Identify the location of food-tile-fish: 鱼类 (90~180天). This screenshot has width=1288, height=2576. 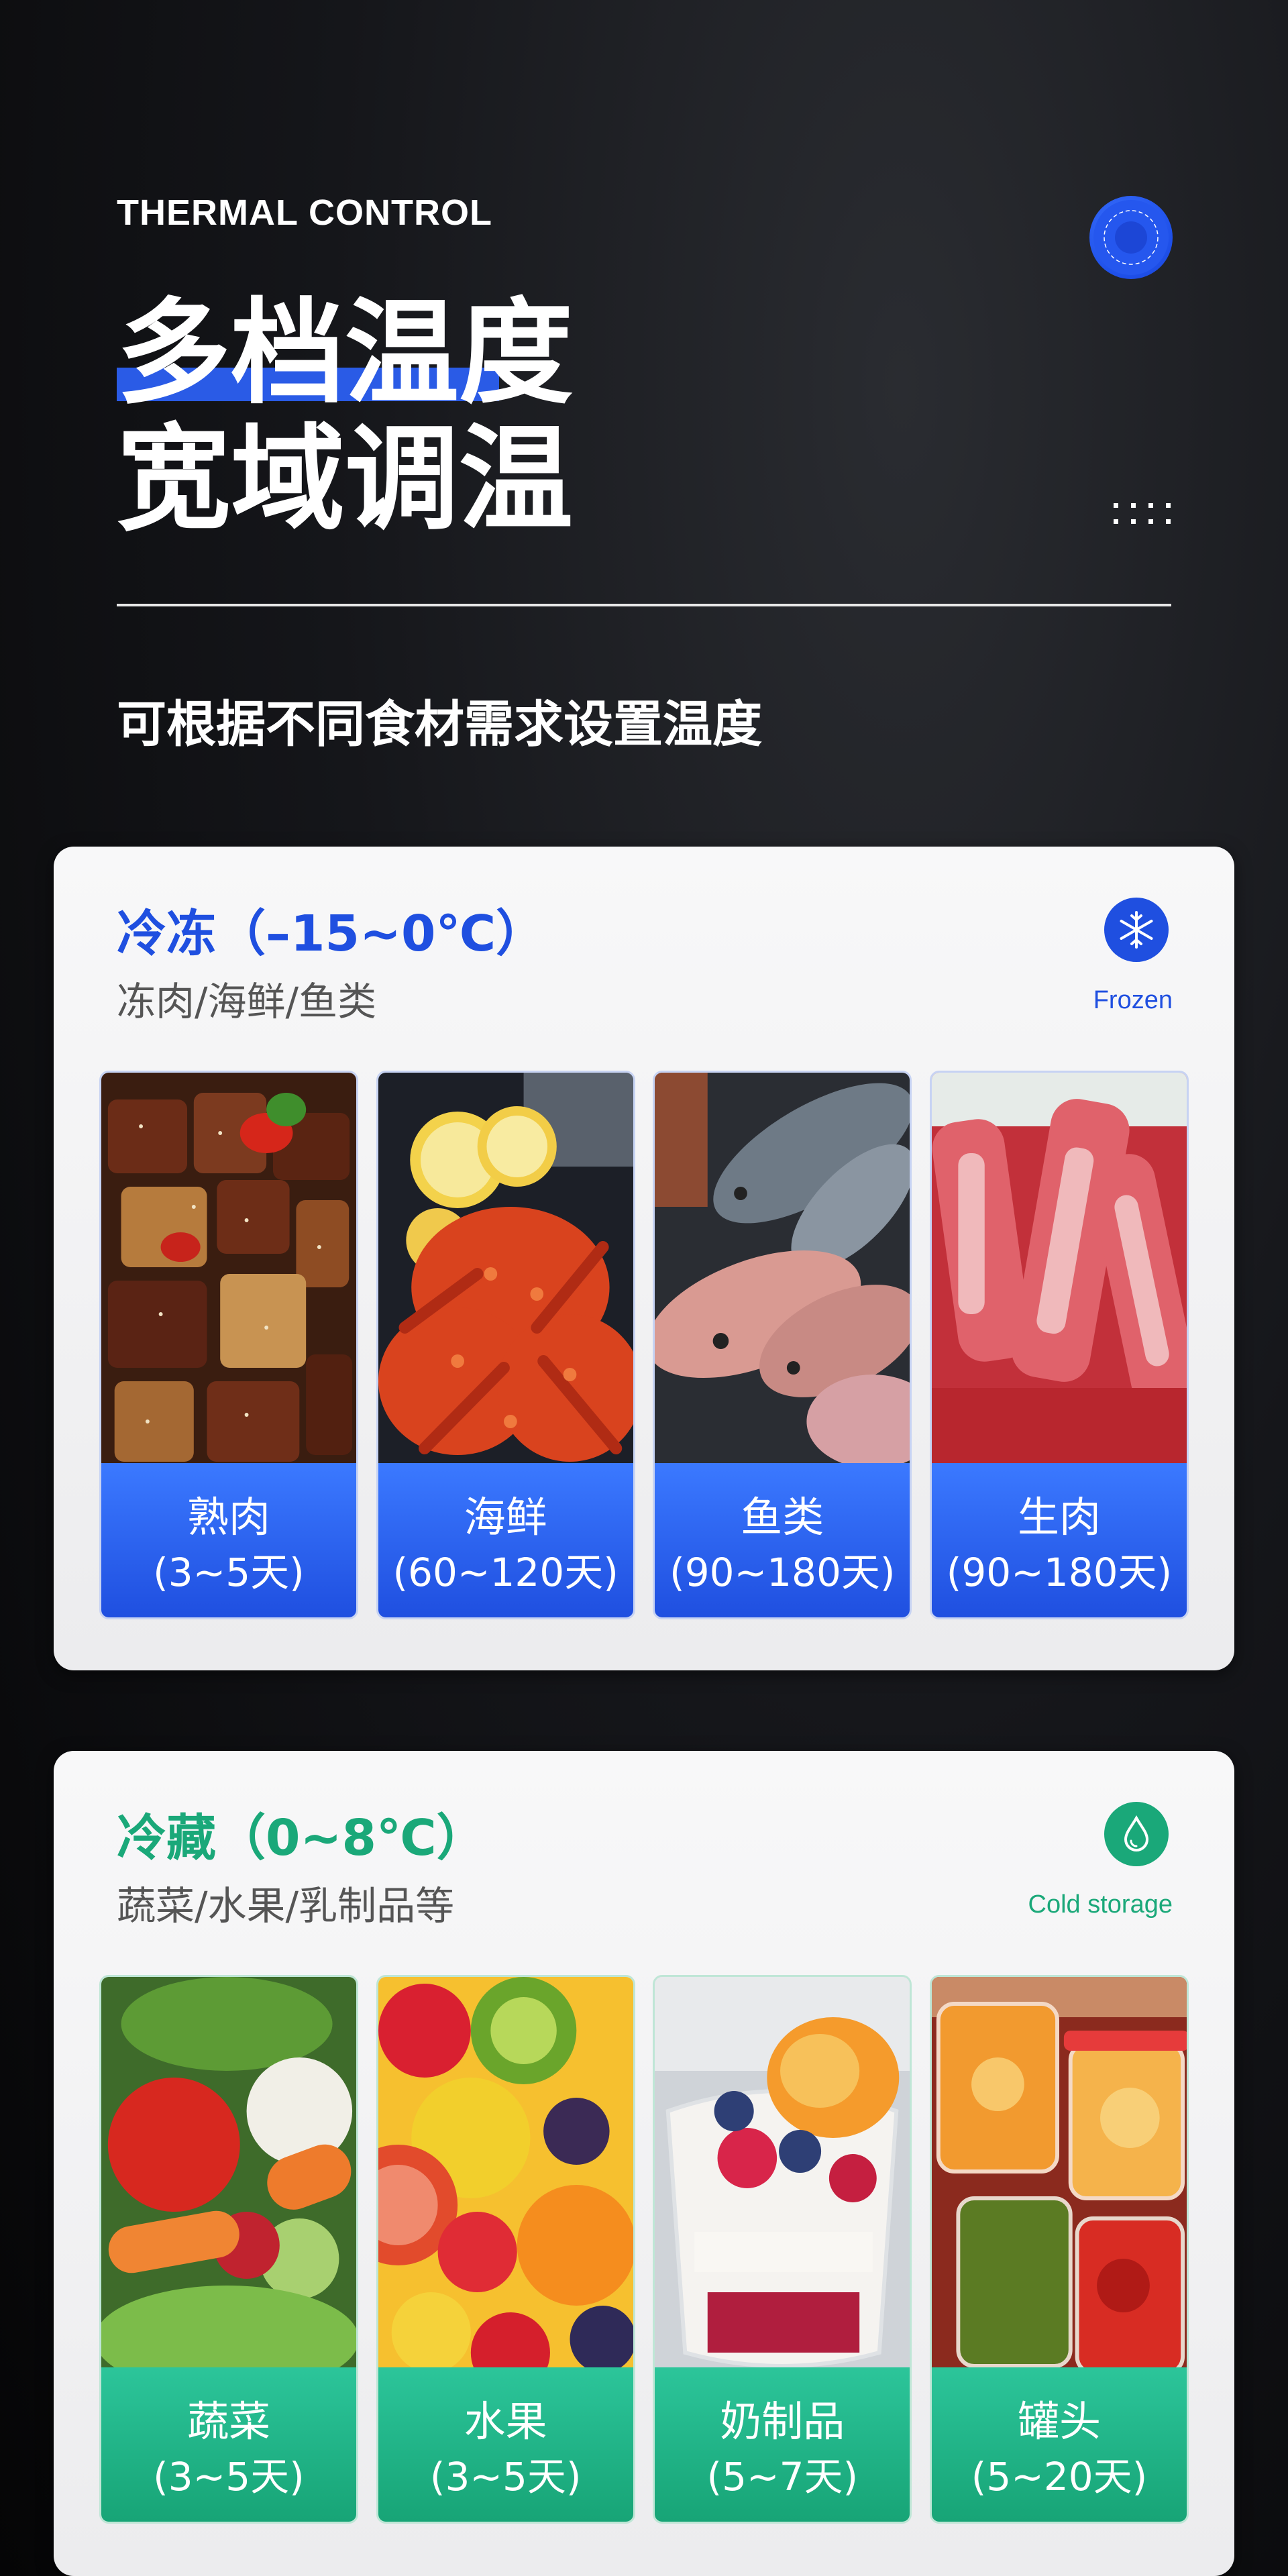
(782, 1345).